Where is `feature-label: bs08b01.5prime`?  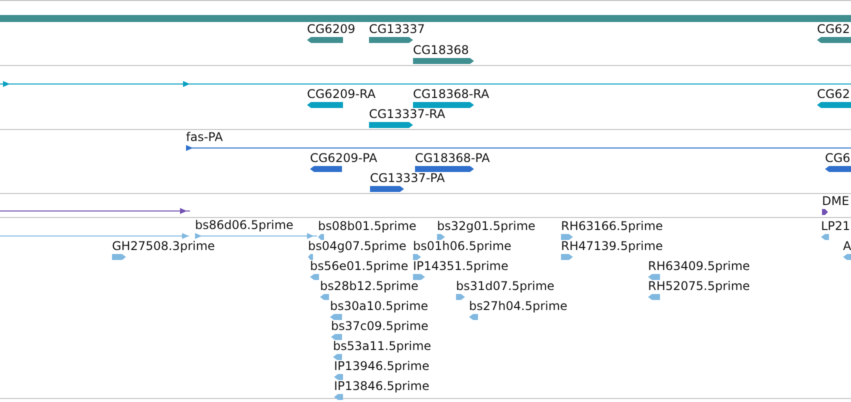 feature-label: bs08b01.5prime is located at coordinates (367, 226).